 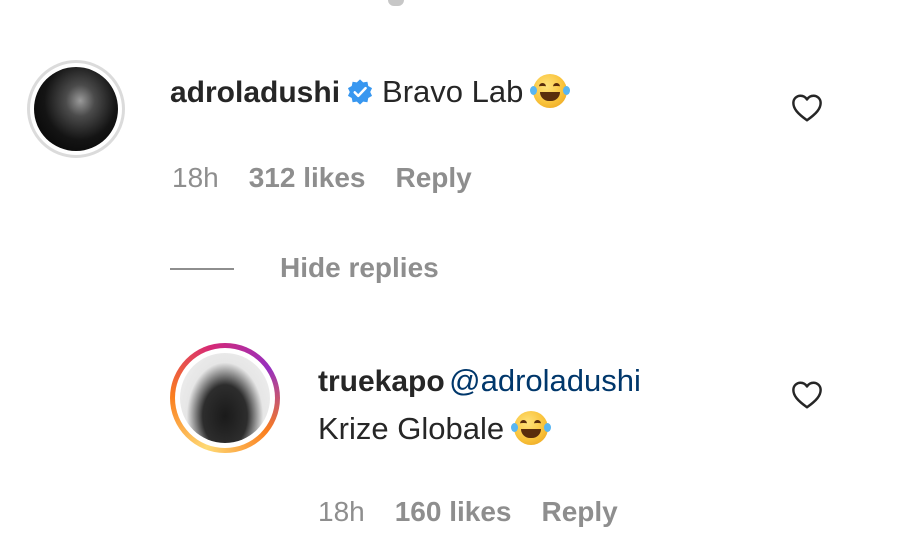 I want to click on comment-username: adroladushi, so click(x=255, y=92).